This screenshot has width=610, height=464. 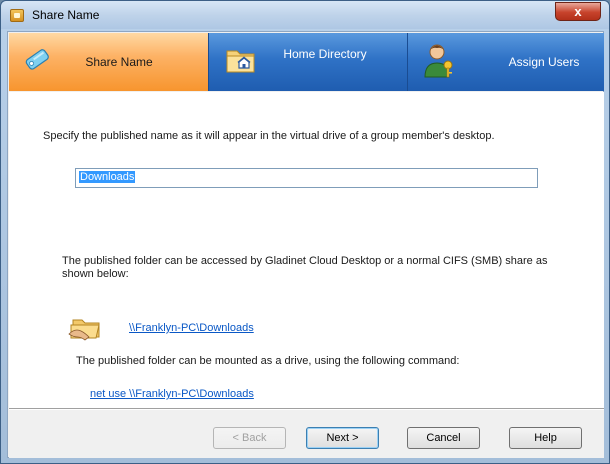 I want to click on window-title: Share Name, so click(x=66, y=15).